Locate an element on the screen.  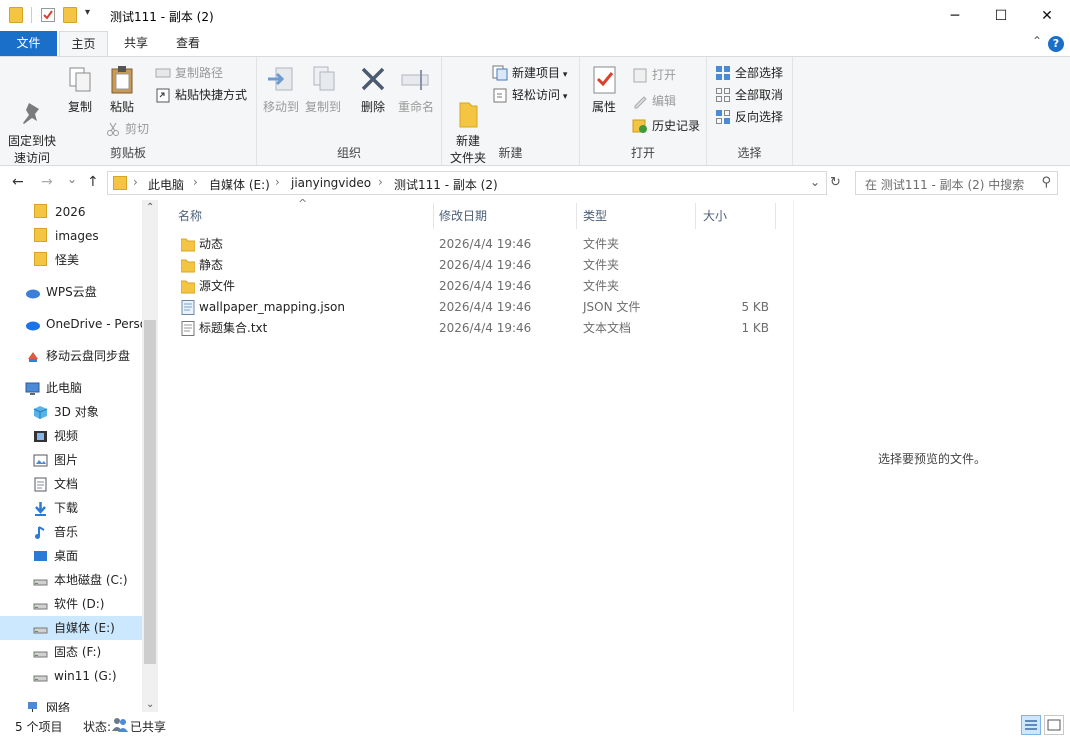
ribbon-collapse-icon: ⌃ is located at coordinates (1037, 41).